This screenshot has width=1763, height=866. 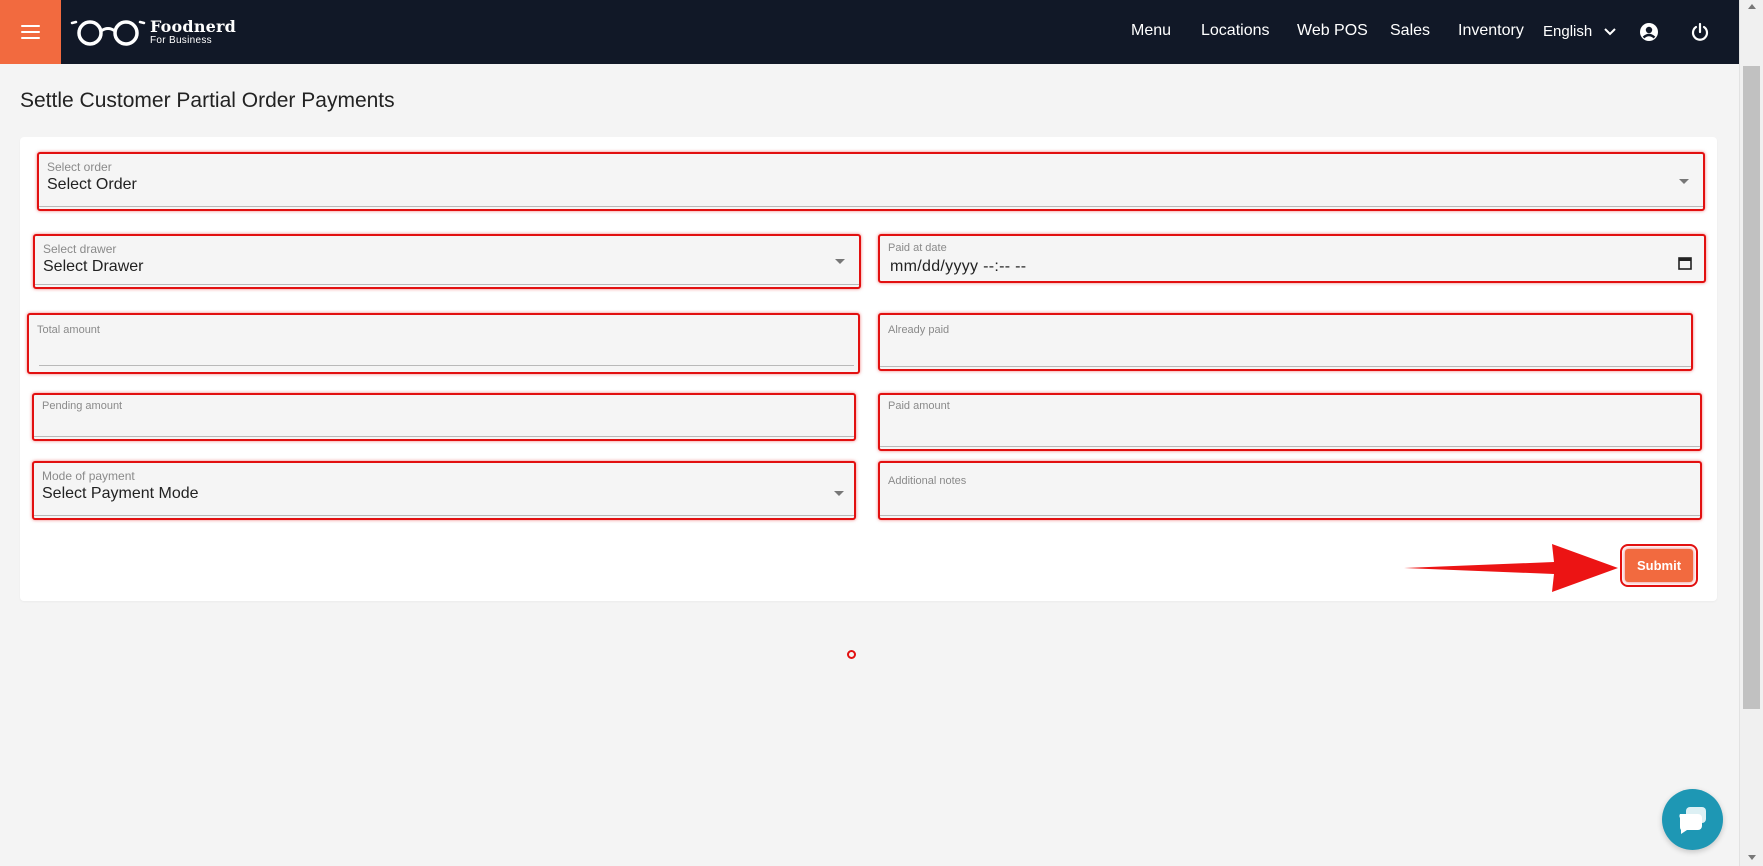 What do you see at coordinates (1659, 565) in the screenshot?
I see `submit-button: Submit` at bounding box center [1659, 565].